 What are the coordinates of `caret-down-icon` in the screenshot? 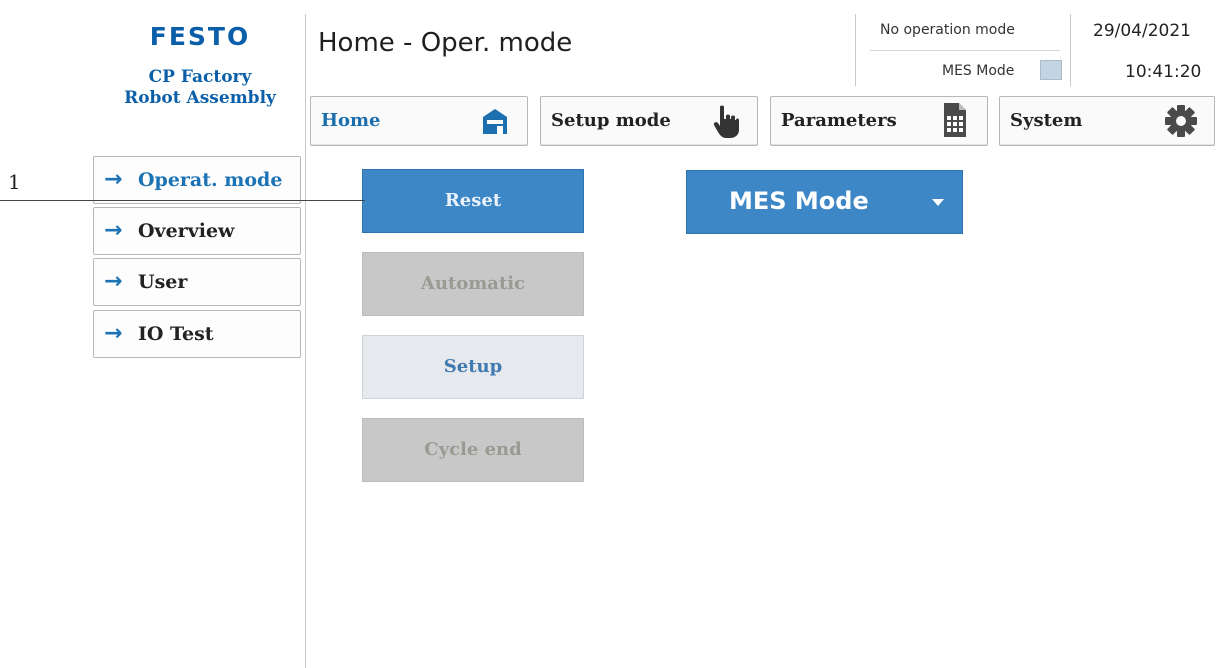 It's located at (938, 202).